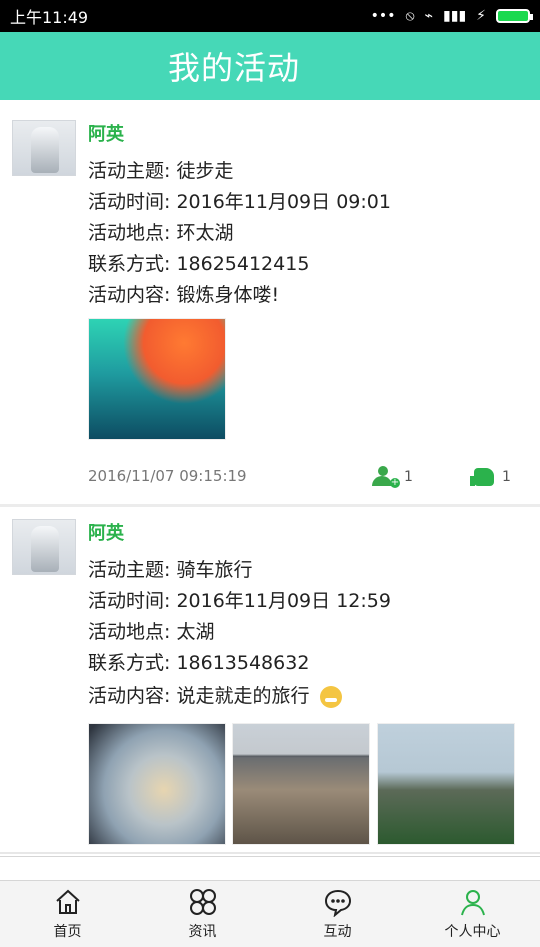  I want to click on page-header: 我的活动, so click(270, 66).